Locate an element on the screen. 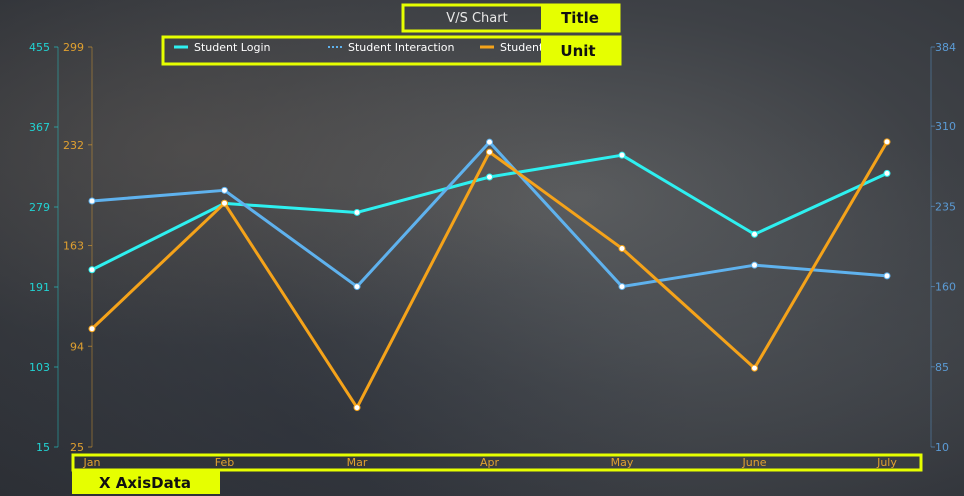 This screenshot has height=496, width=964. legend-item-label: Student Login is located at coordinates (232, 47).